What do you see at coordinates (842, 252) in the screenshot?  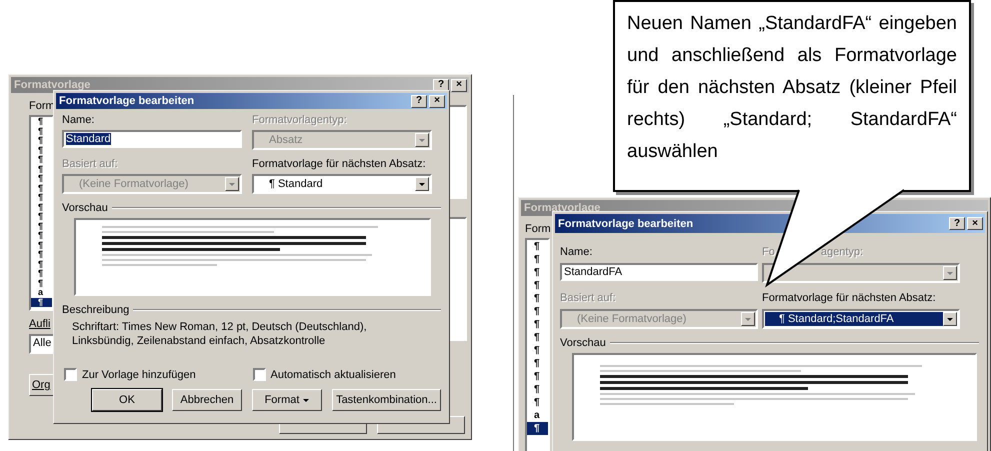 I see `label-fragment: agentyp:` at bounding box center [842, 252].